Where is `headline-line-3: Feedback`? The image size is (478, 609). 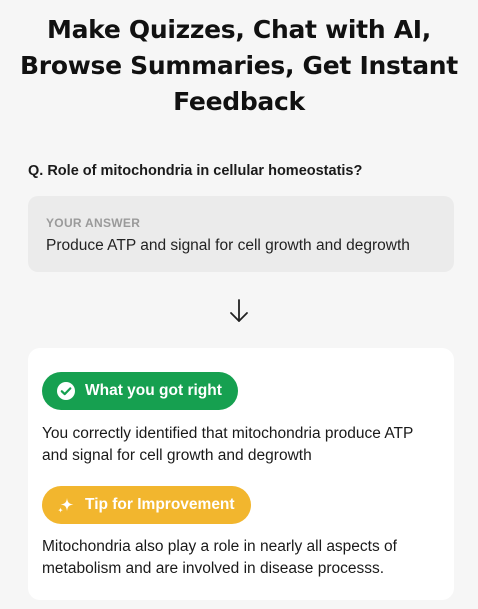 headline-line-3: Feedback is located at coordinates (239, 101).